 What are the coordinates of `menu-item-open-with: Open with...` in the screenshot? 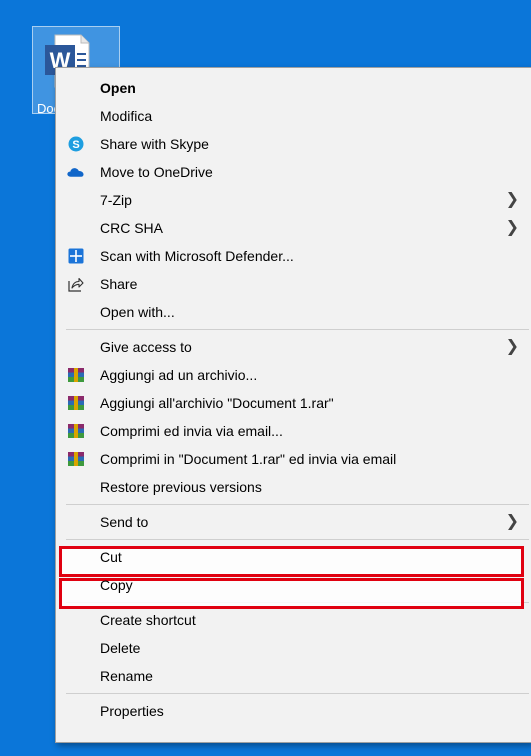 It's located at (293, 312).